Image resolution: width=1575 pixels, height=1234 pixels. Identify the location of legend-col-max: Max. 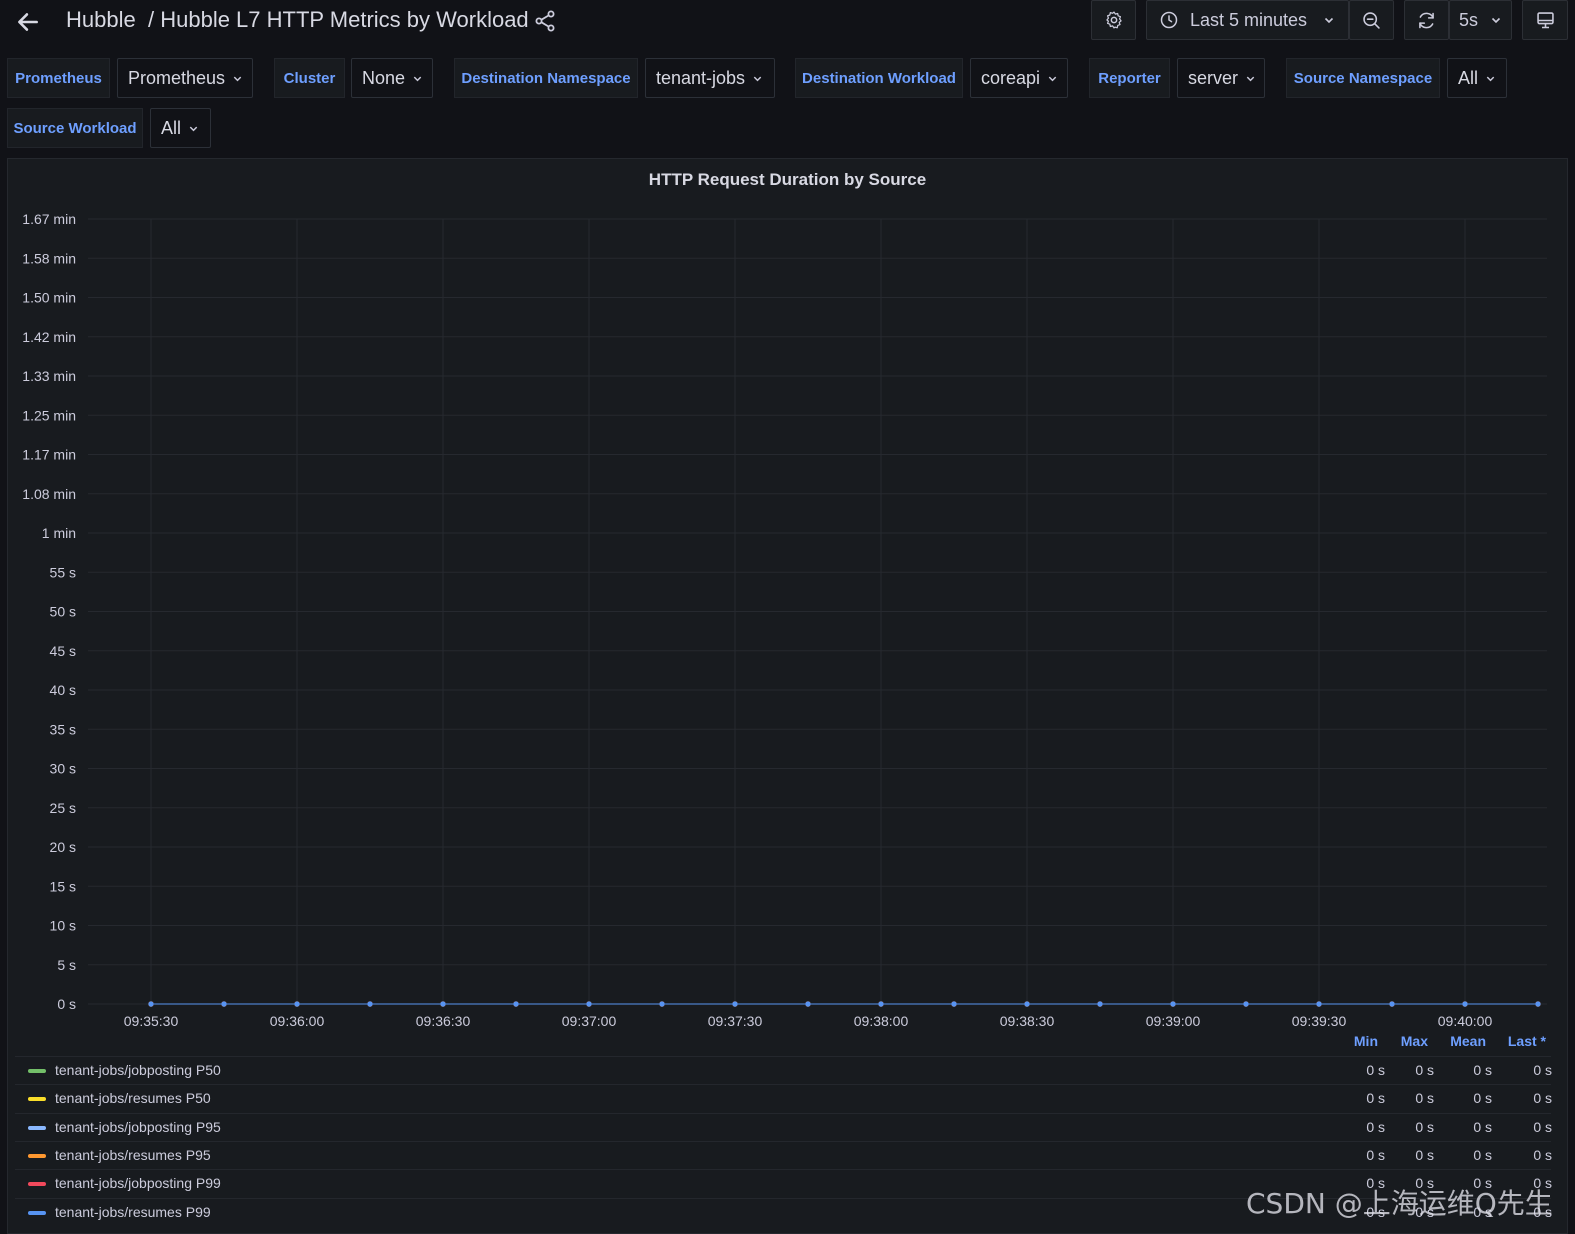
(1398, 1041).